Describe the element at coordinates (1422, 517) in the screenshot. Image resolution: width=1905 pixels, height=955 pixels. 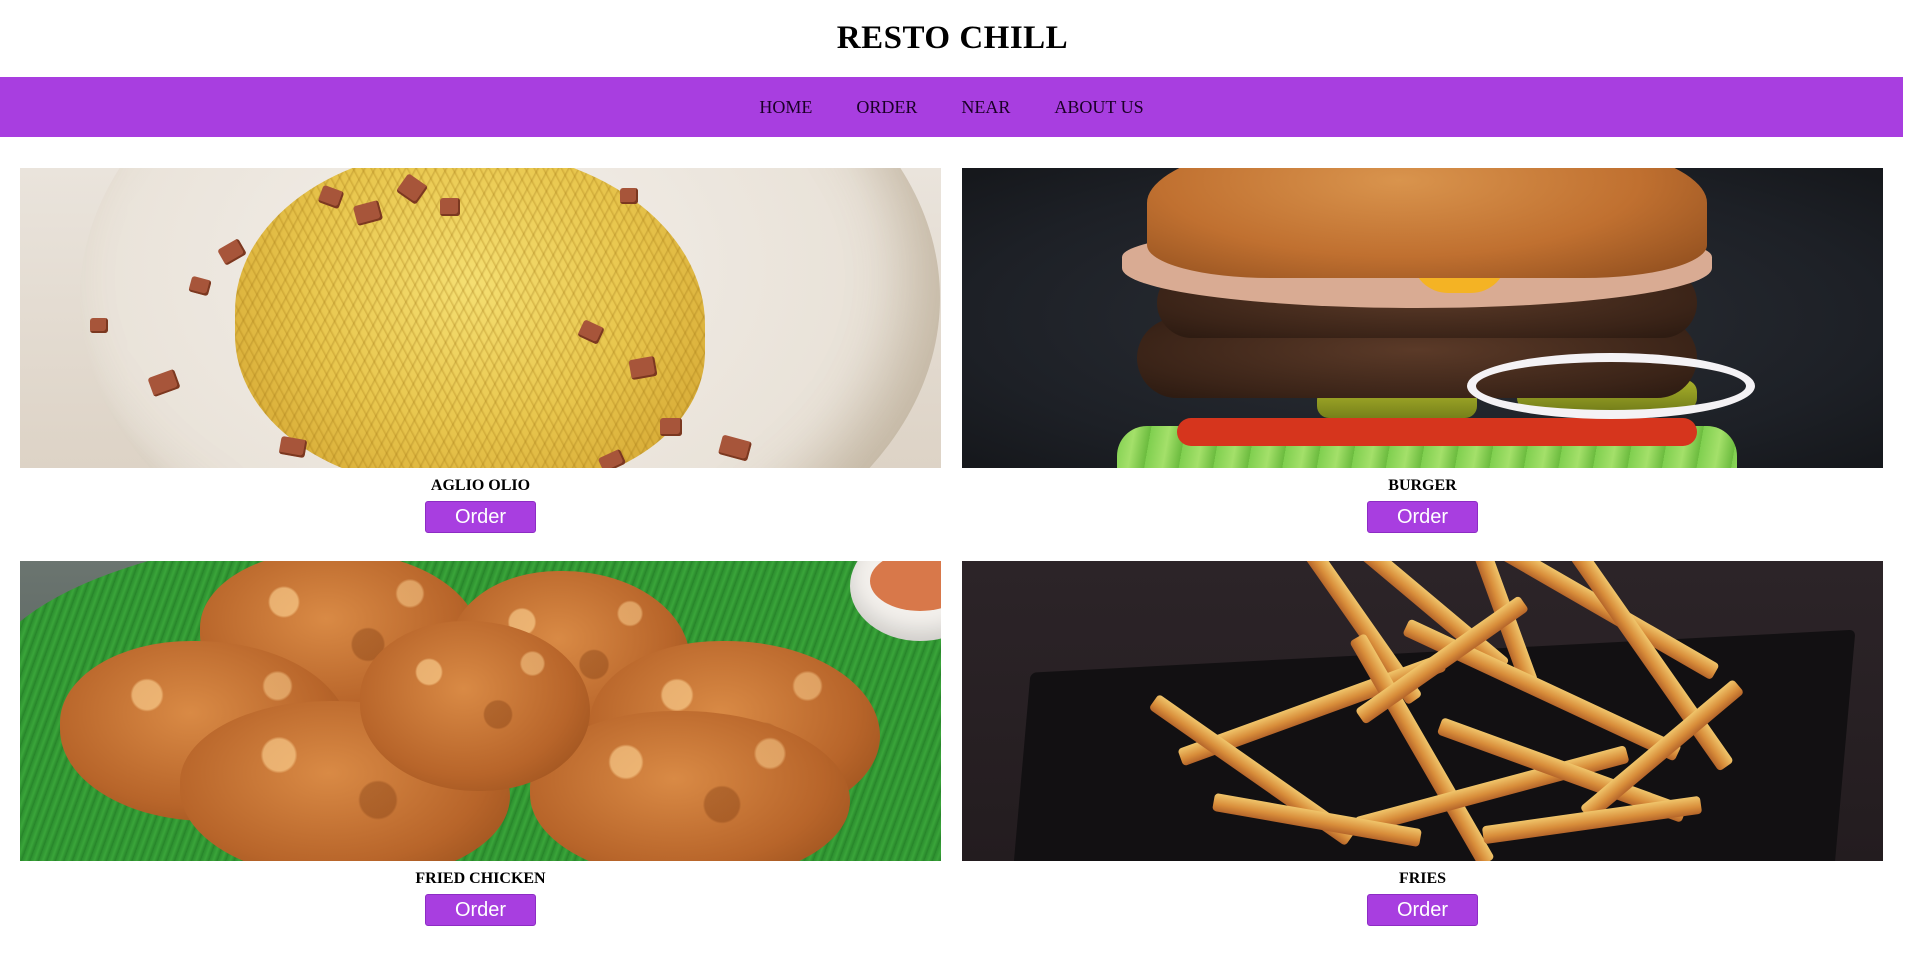
I see `order-button-burger: Order` at that location.